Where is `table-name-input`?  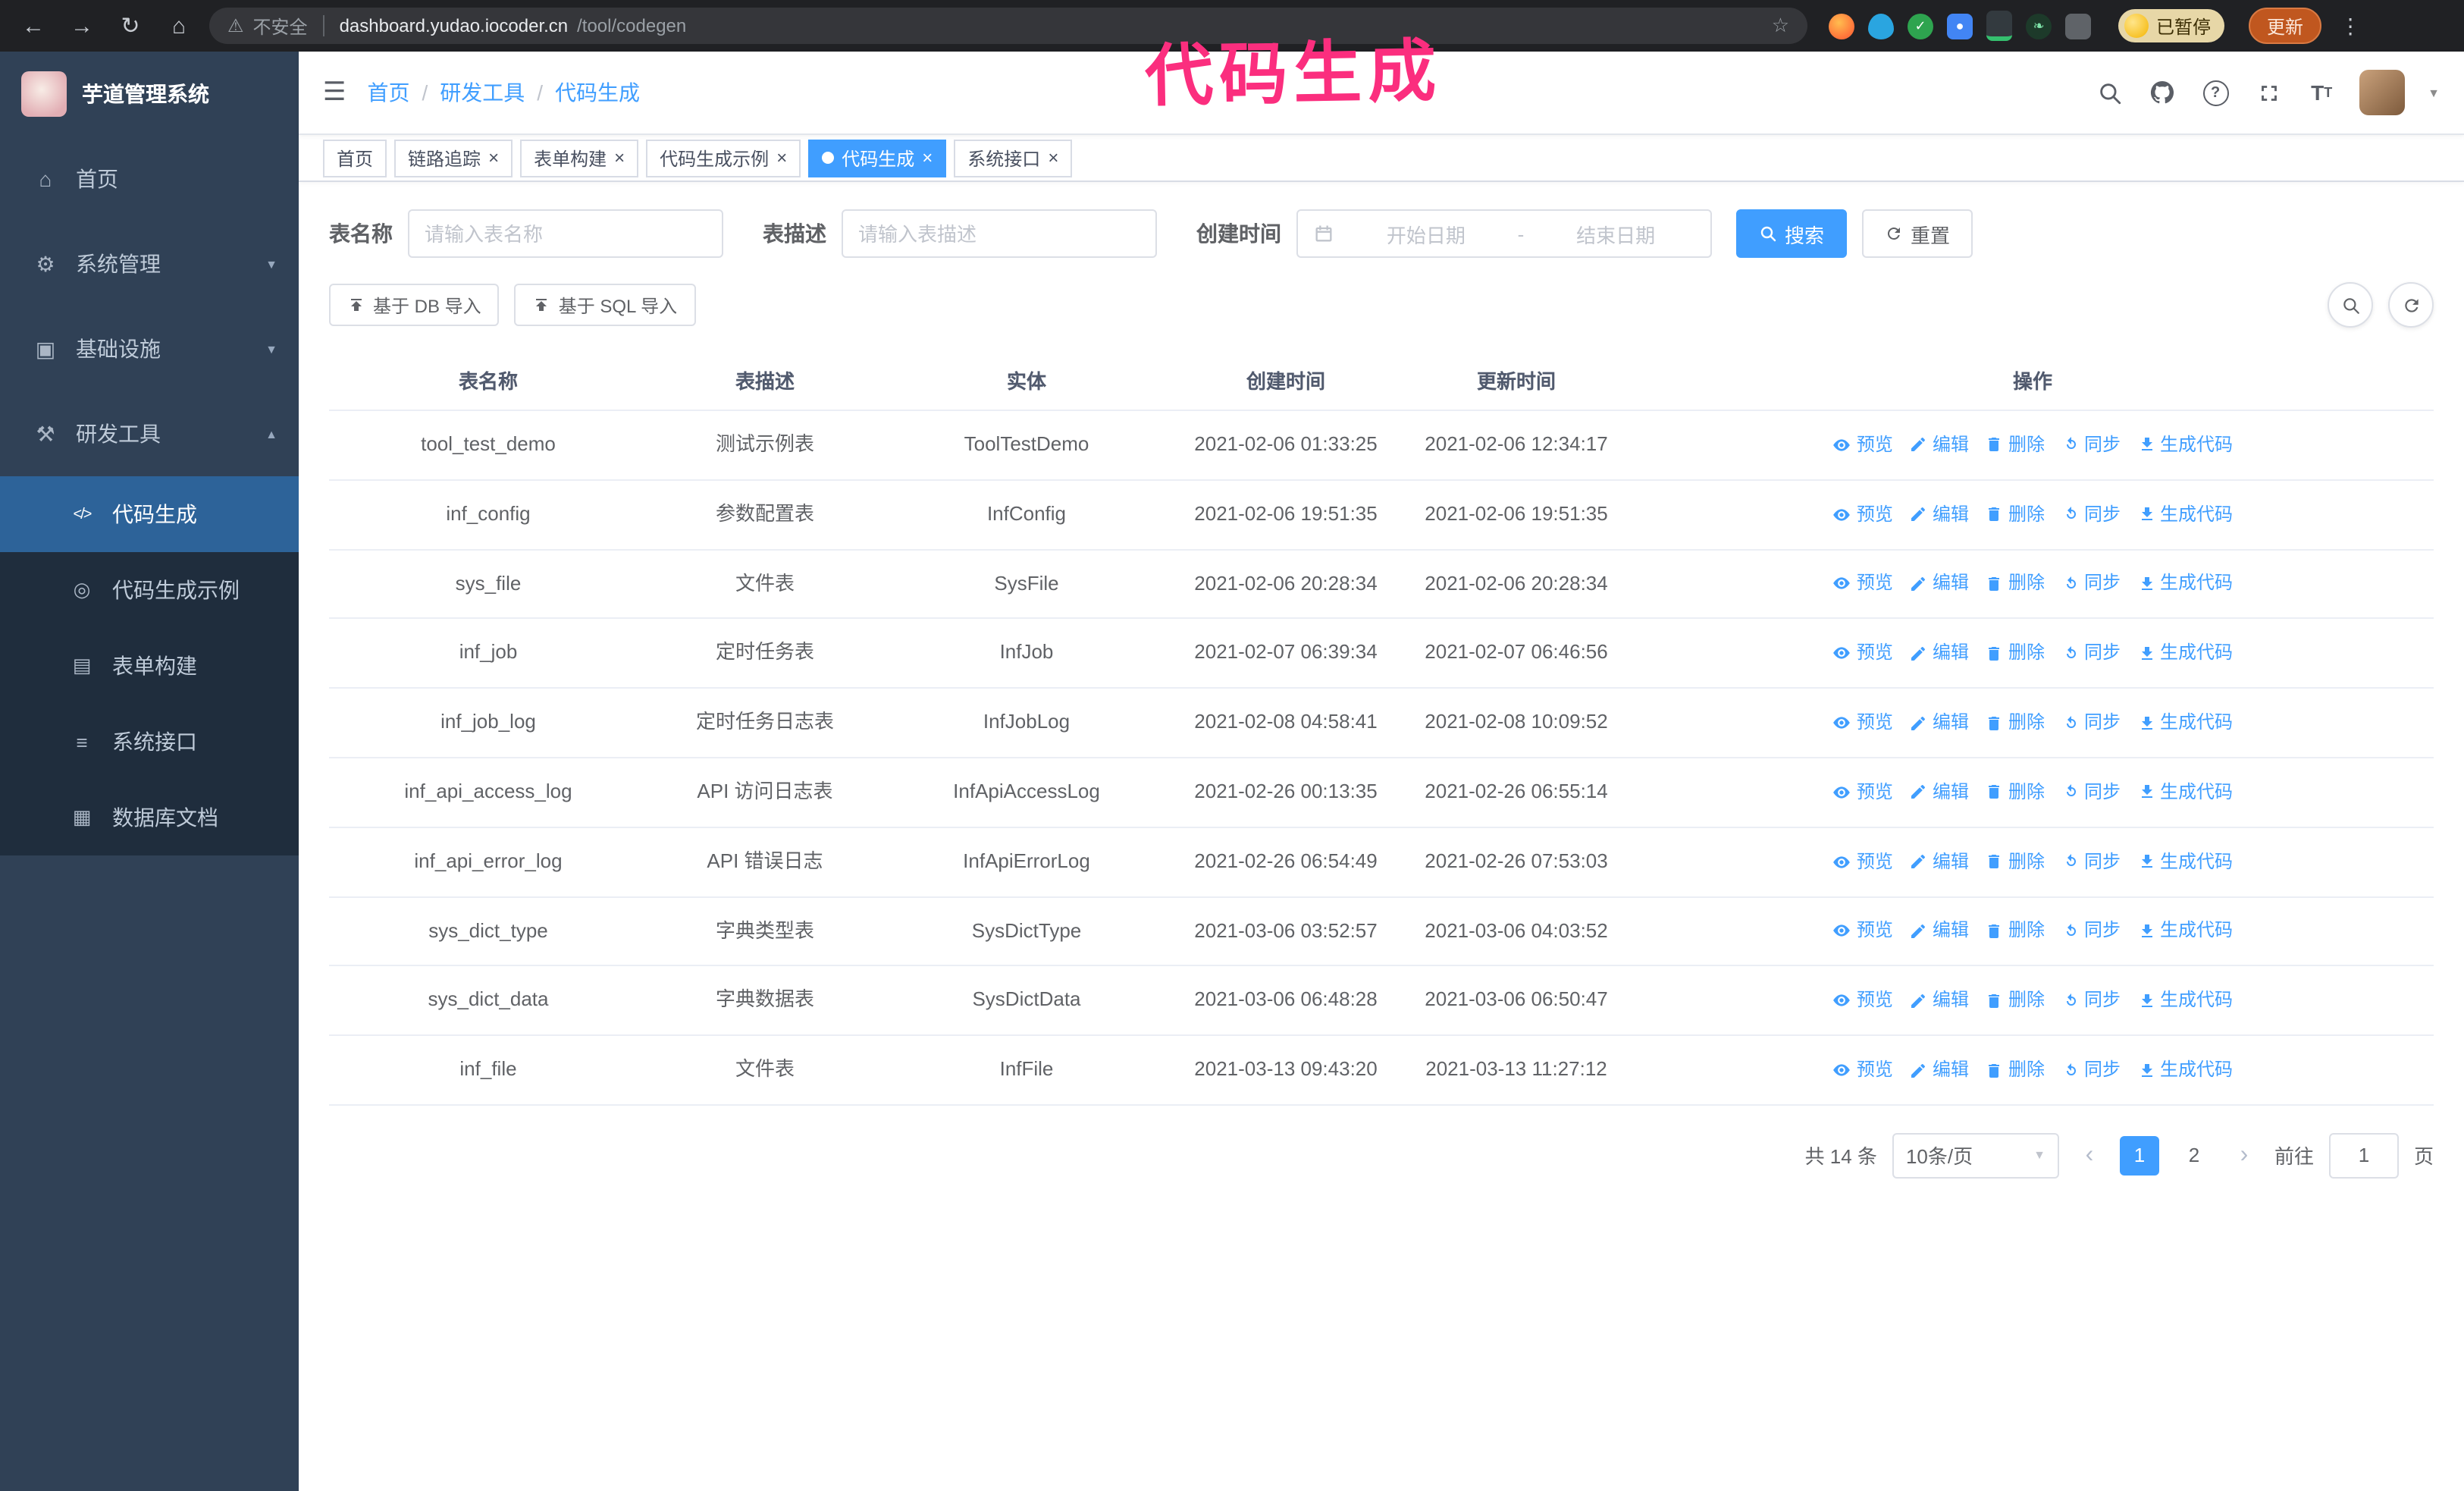
table-name-input is located at coordinates (565, 233).